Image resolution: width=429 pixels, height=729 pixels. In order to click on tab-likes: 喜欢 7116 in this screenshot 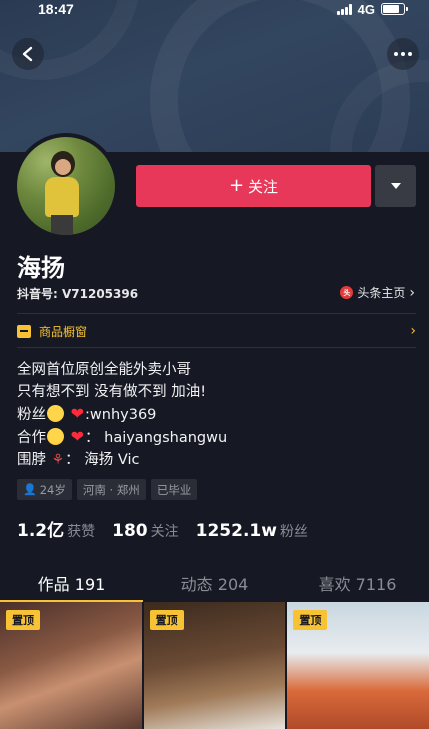, I will do `click(357, 584)`.